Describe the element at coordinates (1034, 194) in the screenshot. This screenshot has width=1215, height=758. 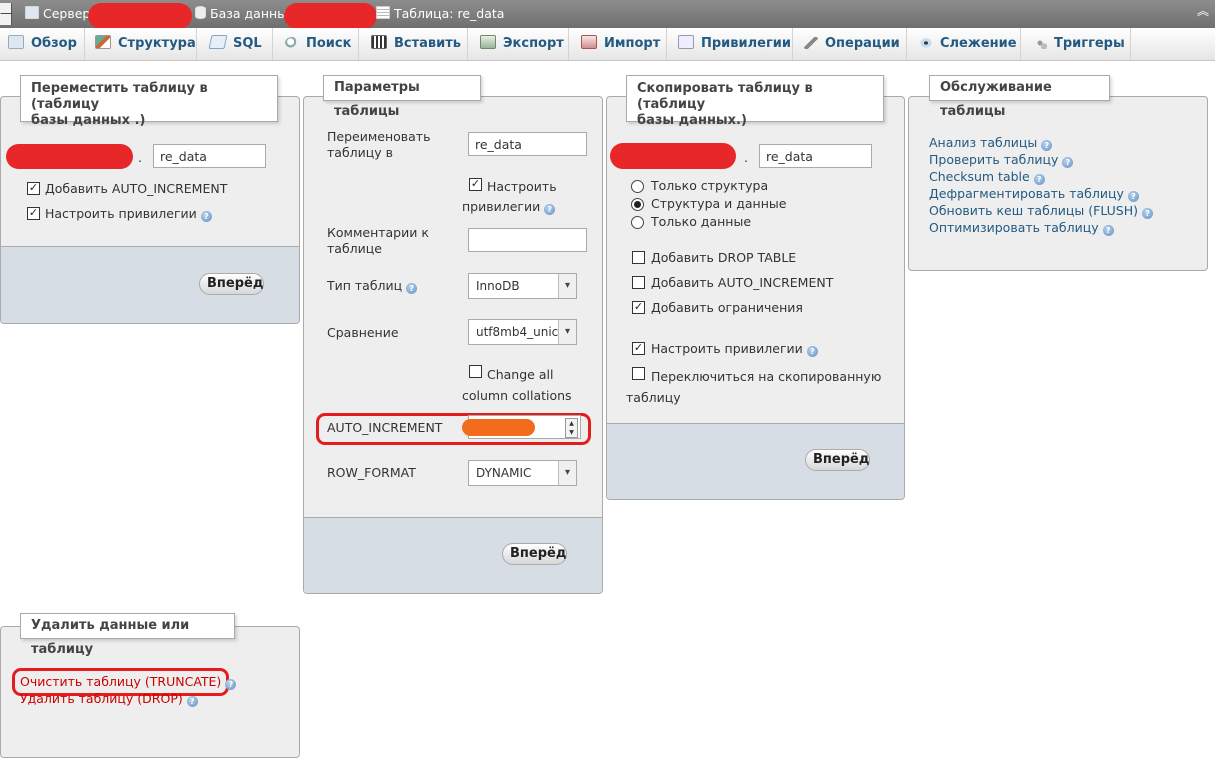
I see `defragment-table-link: Дефрагментировать таблицу?` at that location.